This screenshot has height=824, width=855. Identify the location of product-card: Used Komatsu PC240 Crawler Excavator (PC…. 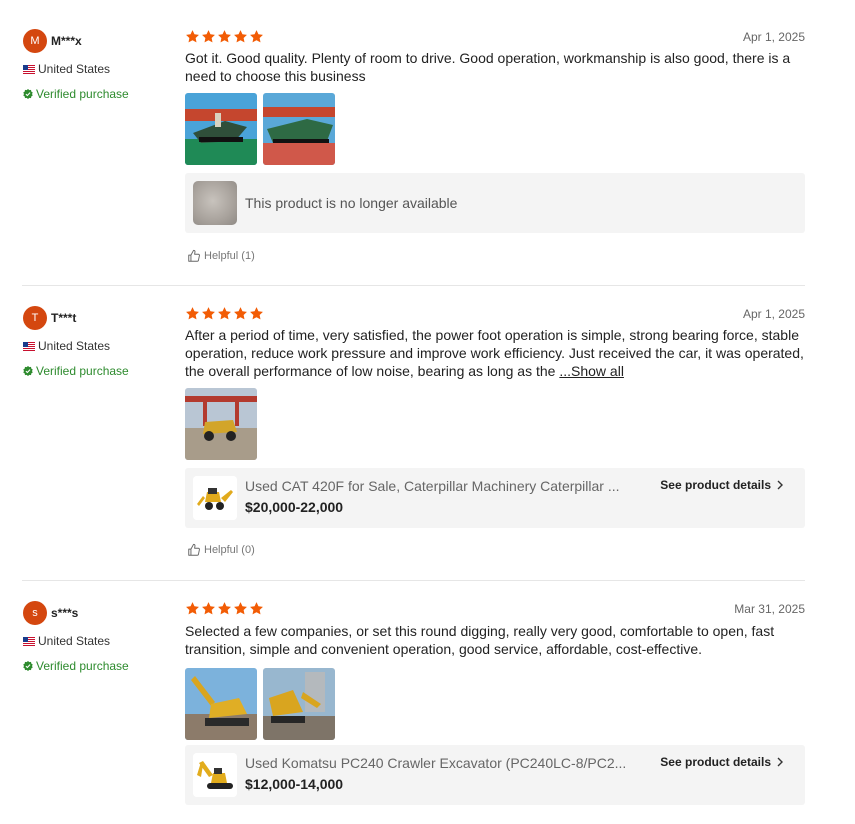
(495, 775).